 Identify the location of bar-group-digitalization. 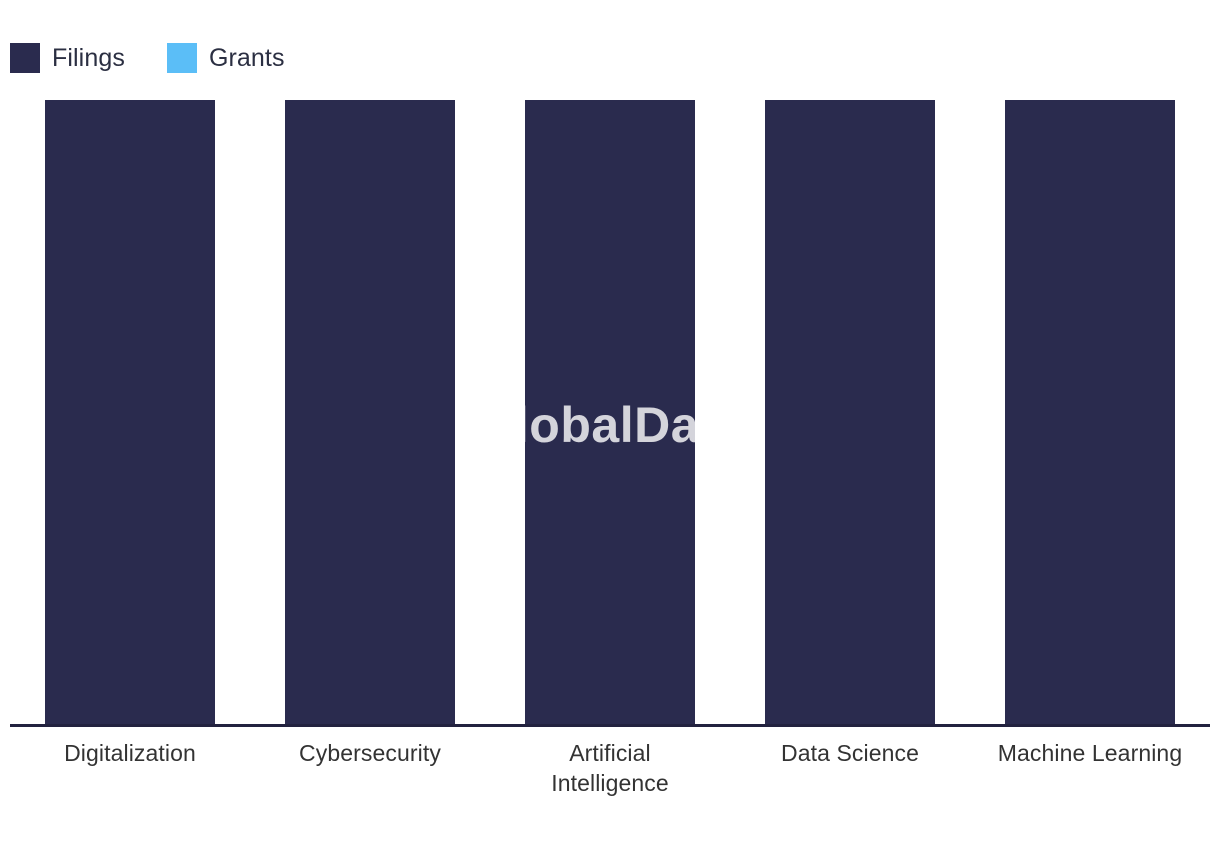
(130, 412).